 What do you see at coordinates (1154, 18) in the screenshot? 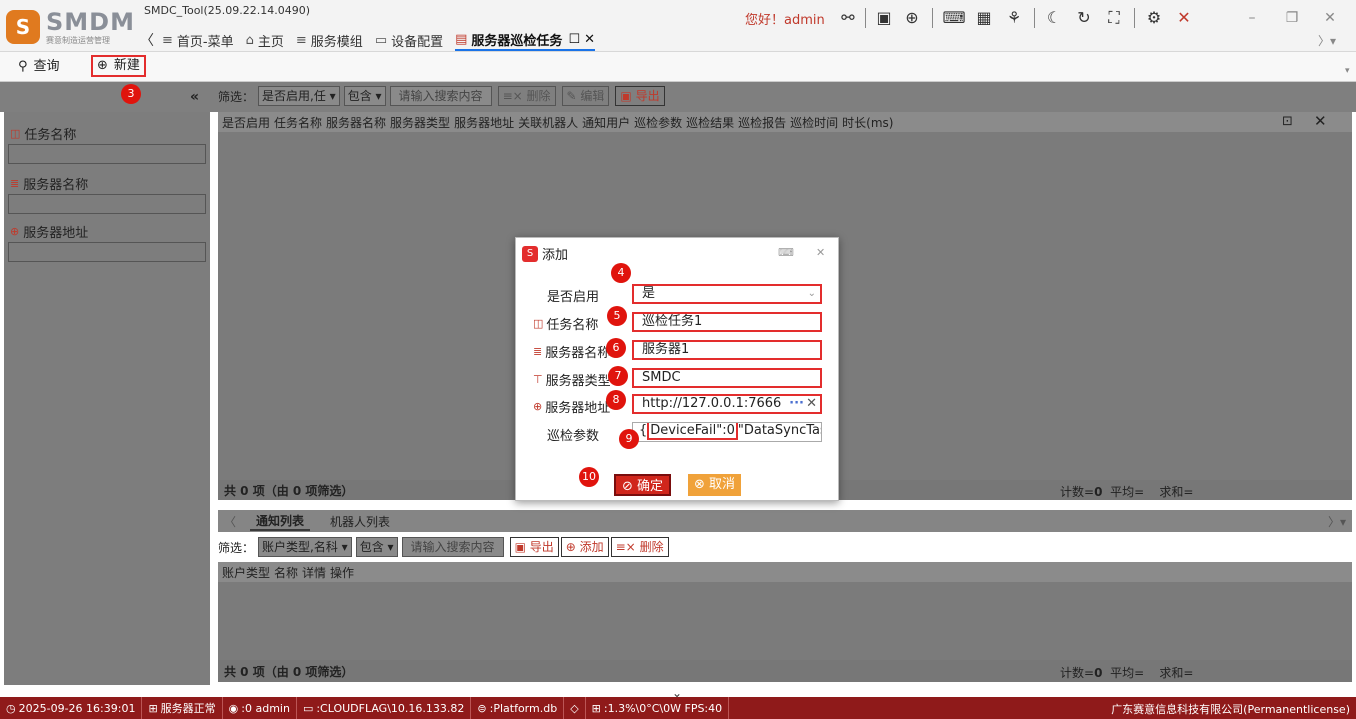
I see `settings-icon: ⚙` at bounding box center [1154, 18].